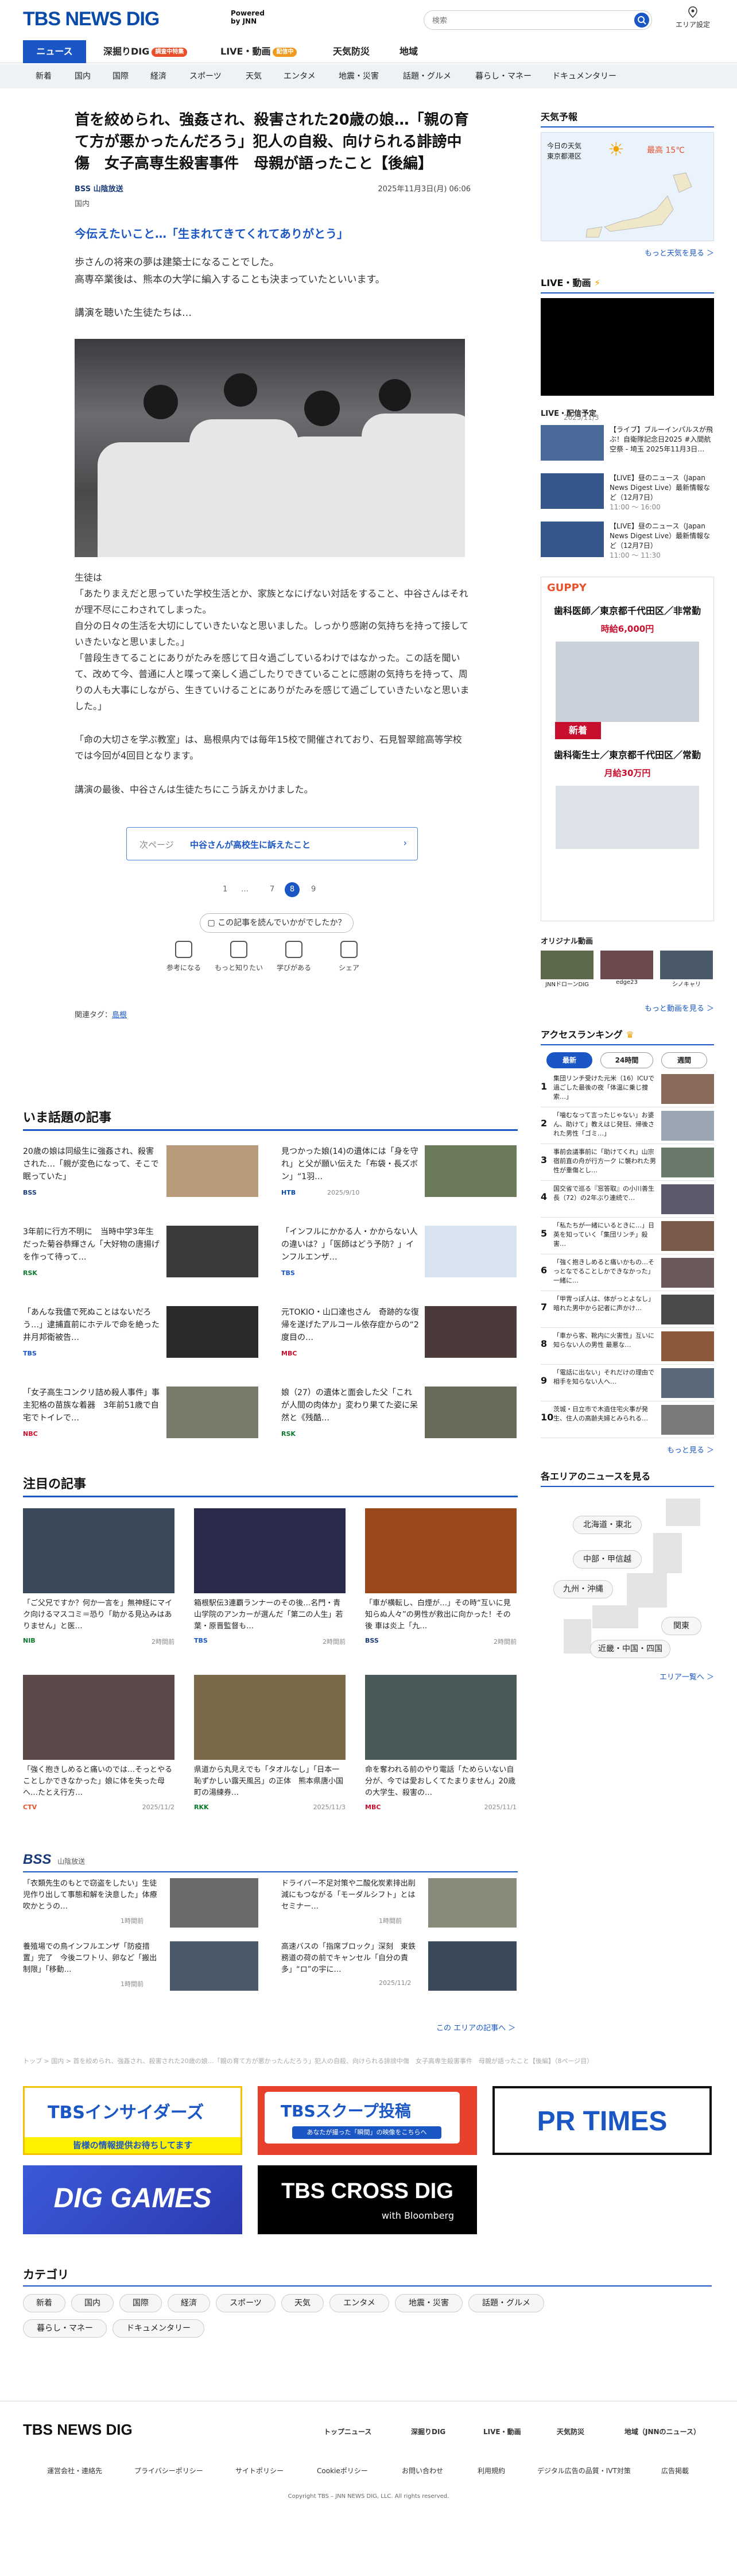 The height and width of the screenshot is (2576, 737). Describe the element at coordinates (607, 1559) in the screenshot. I see `area-button: 中部・甲信越` at that location.